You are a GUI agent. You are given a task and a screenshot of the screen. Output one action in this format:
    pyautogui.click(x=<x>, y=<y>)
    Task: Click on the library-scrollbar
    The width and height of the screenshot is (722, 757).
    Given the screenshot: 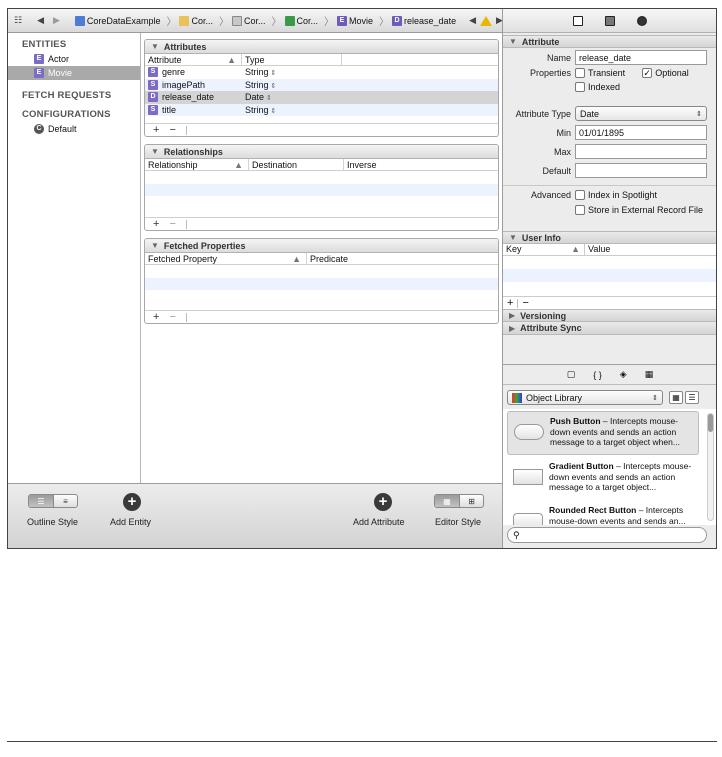 What is the action you would take?
    pyautogui.click(x=710, y=467)
    